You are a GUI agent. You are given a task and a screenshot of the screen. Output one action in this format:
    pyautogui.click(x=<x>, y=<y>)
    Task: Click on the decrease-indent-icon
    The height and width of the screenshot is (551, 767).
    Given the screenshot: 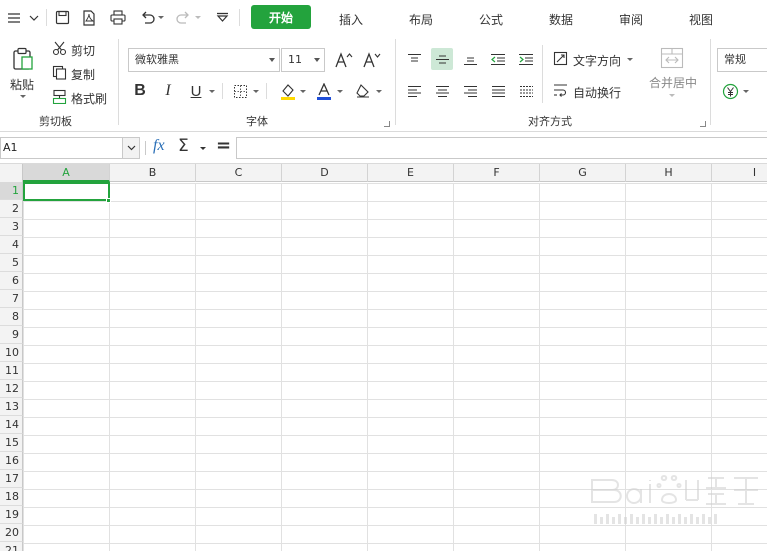 What is the action you would take?
    pyautogui.click(x=498, y=59)
    